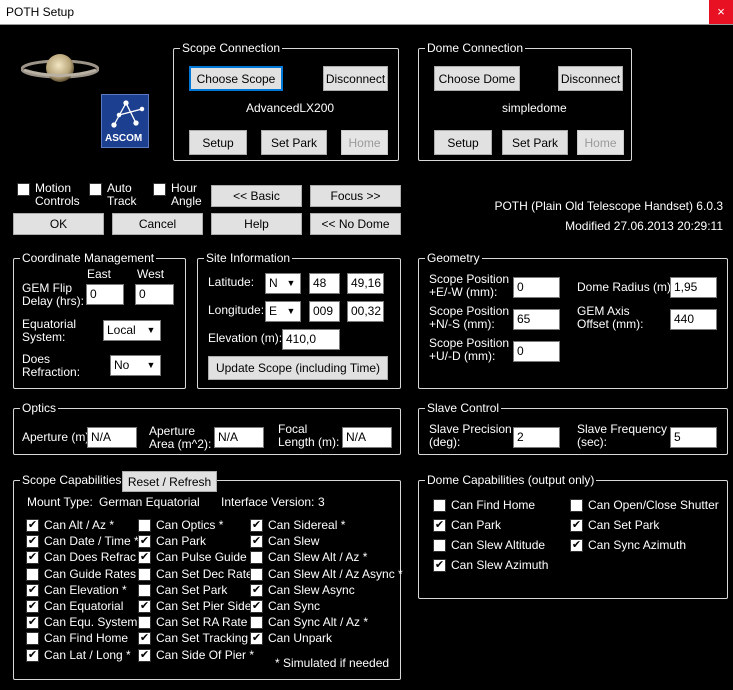 Image resolution: width=733 pixels, height=690 pixels. I want to click on capability-checkbox: ✔ Can Slew, so click(284, 541).